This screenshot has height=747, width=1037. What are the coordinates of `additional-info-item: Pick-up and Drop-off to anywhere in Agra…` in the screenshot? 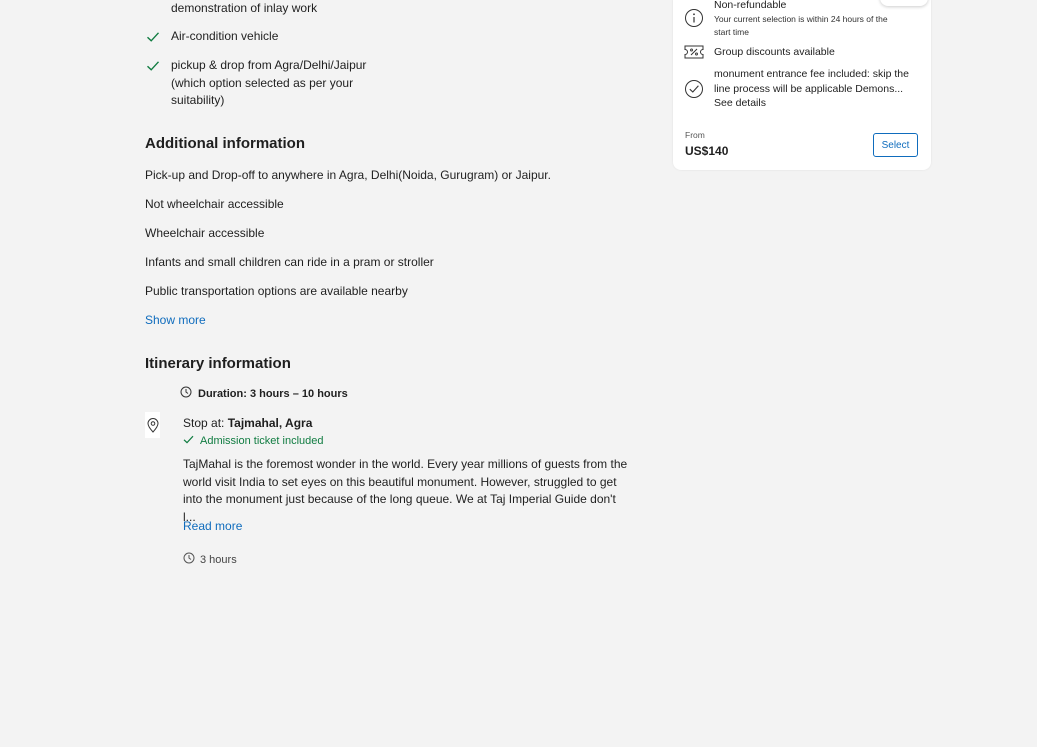 It's located at (348, 175).